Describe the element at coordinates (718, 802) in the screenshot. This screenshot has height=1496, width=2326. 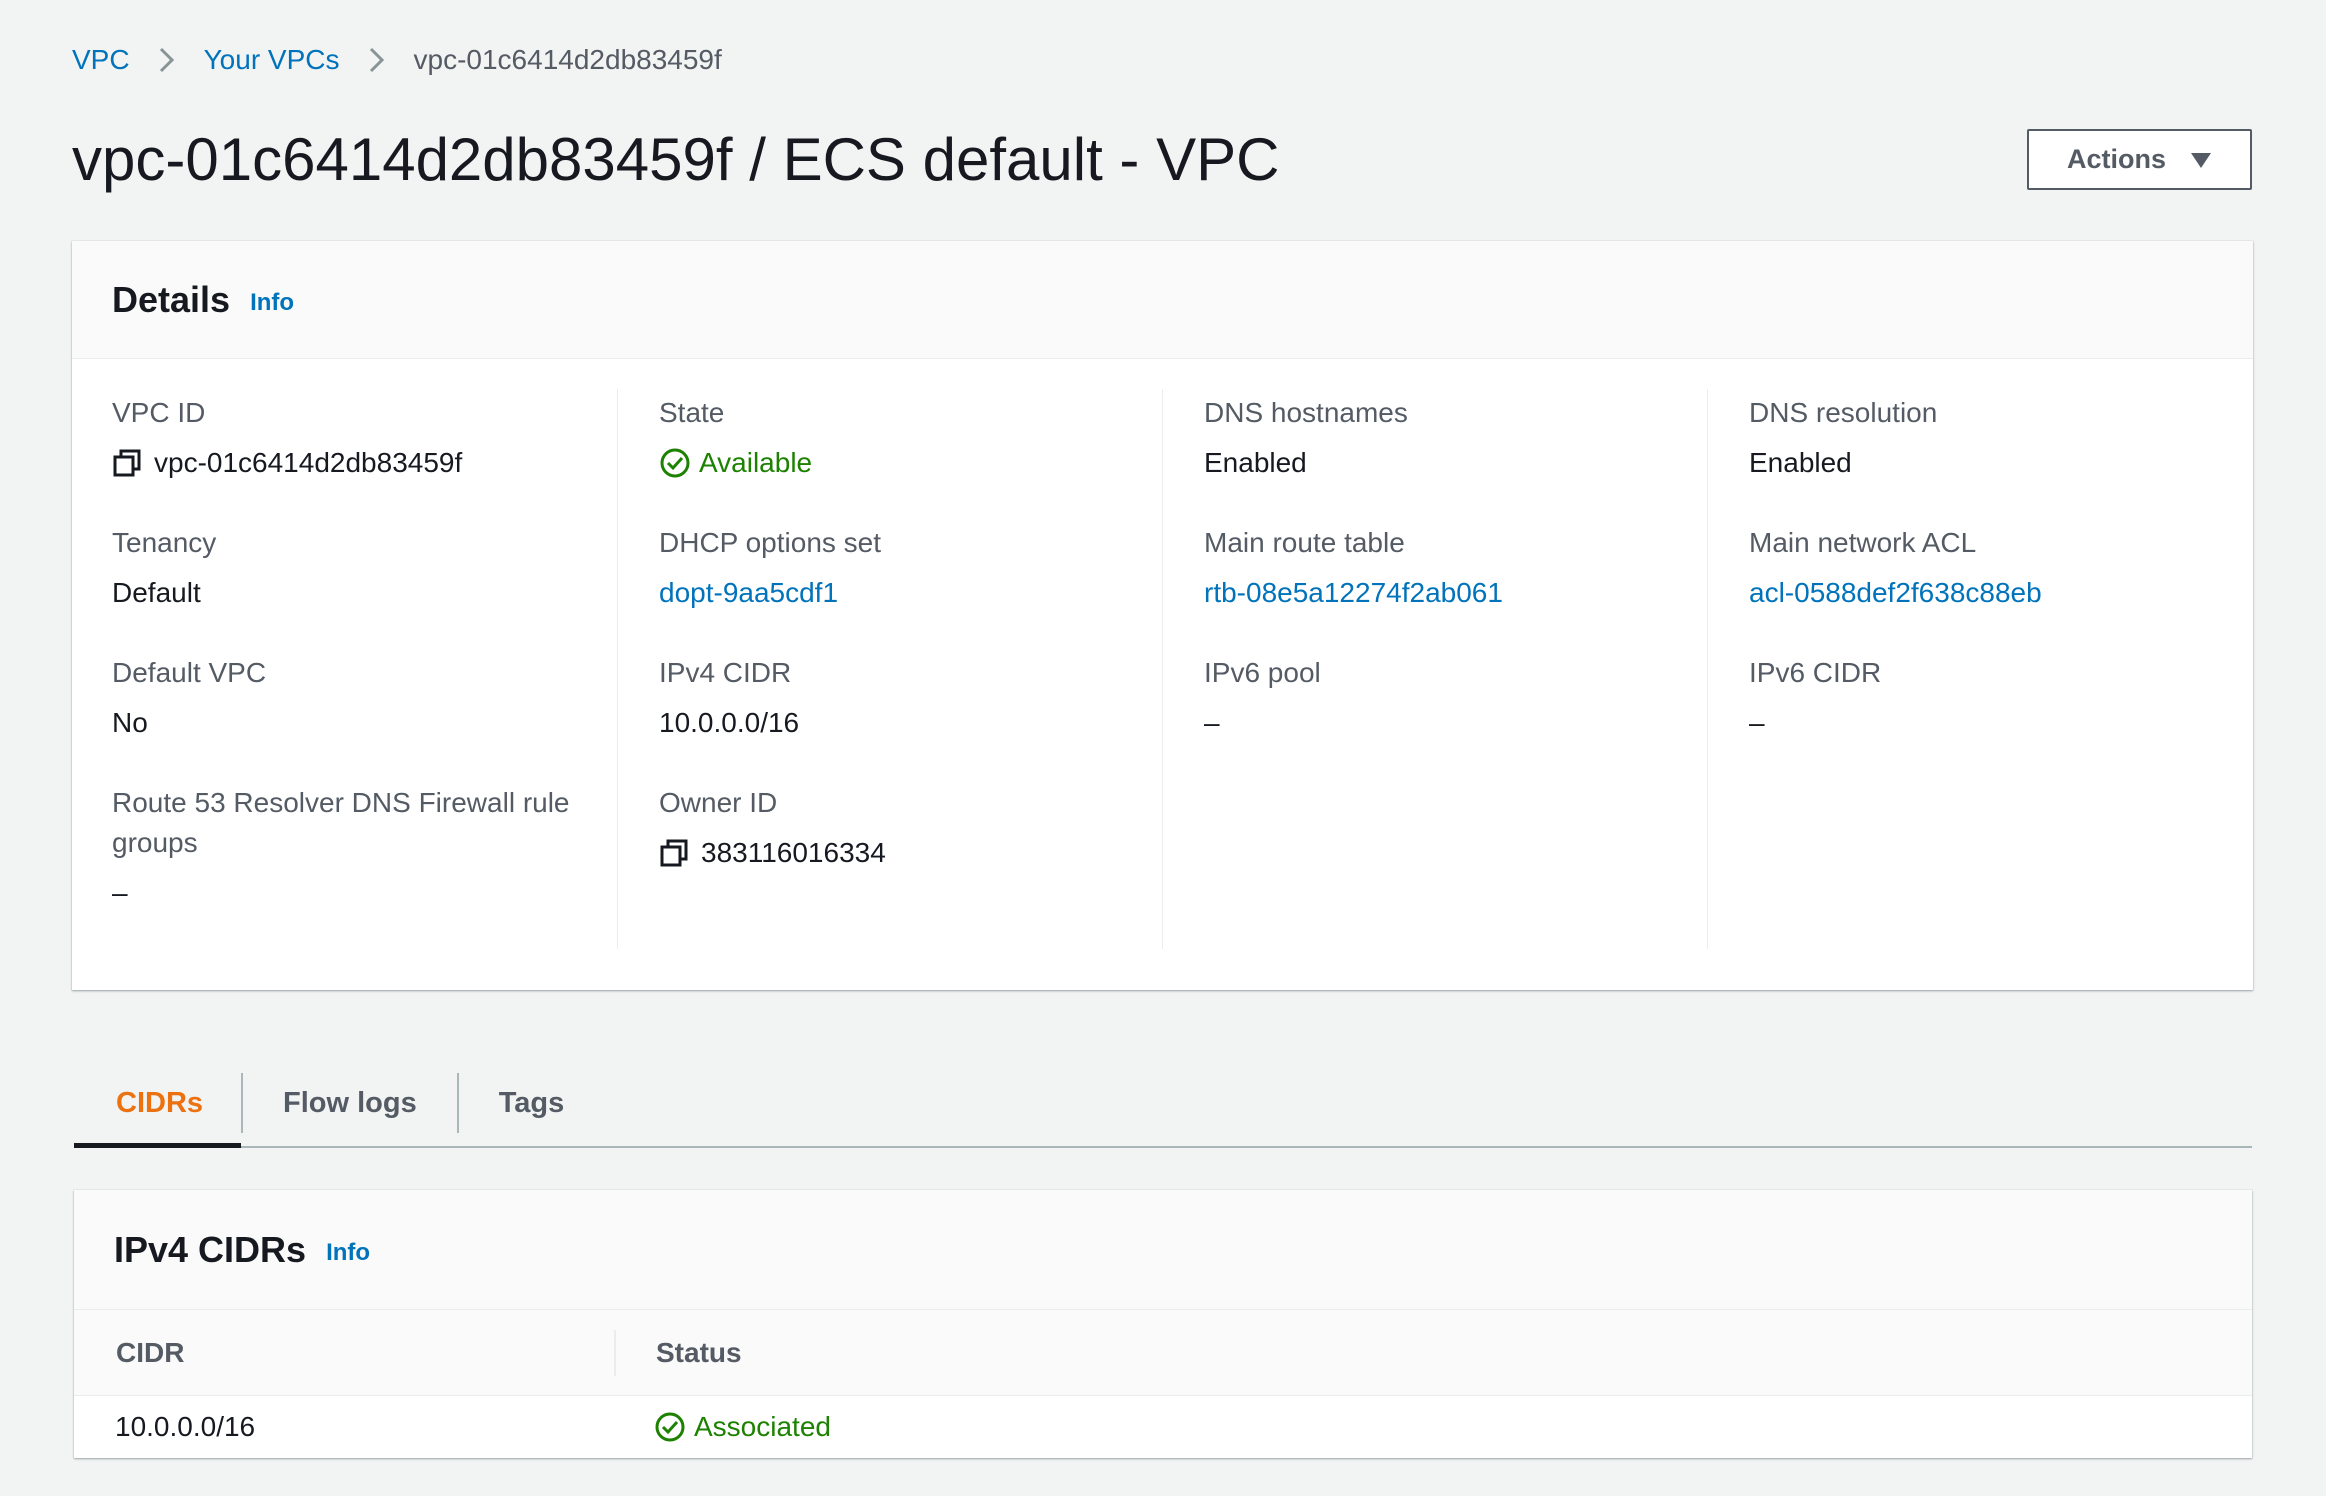
I see `owner-id-label: Owner ID` at that location.